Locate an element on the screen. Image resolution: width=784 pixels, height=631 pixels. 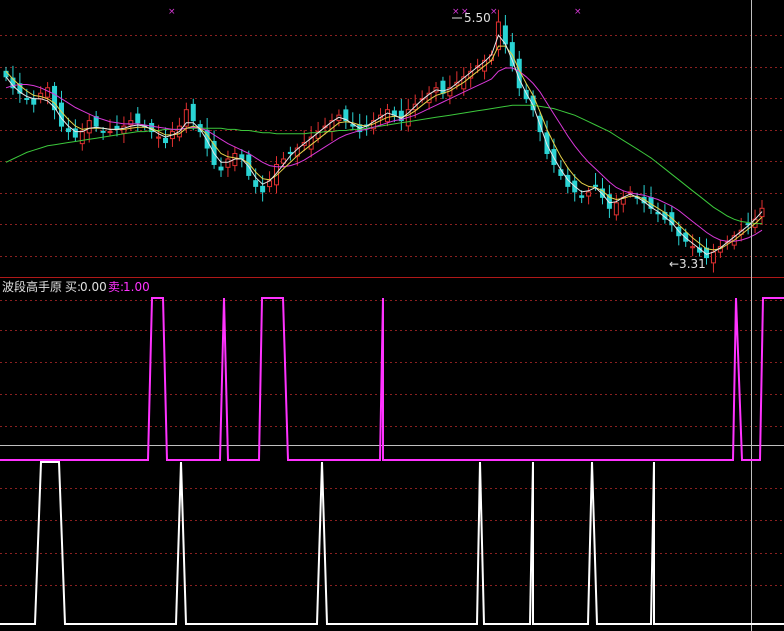
sell-label: 卖: is located at coordinates (116, 287).